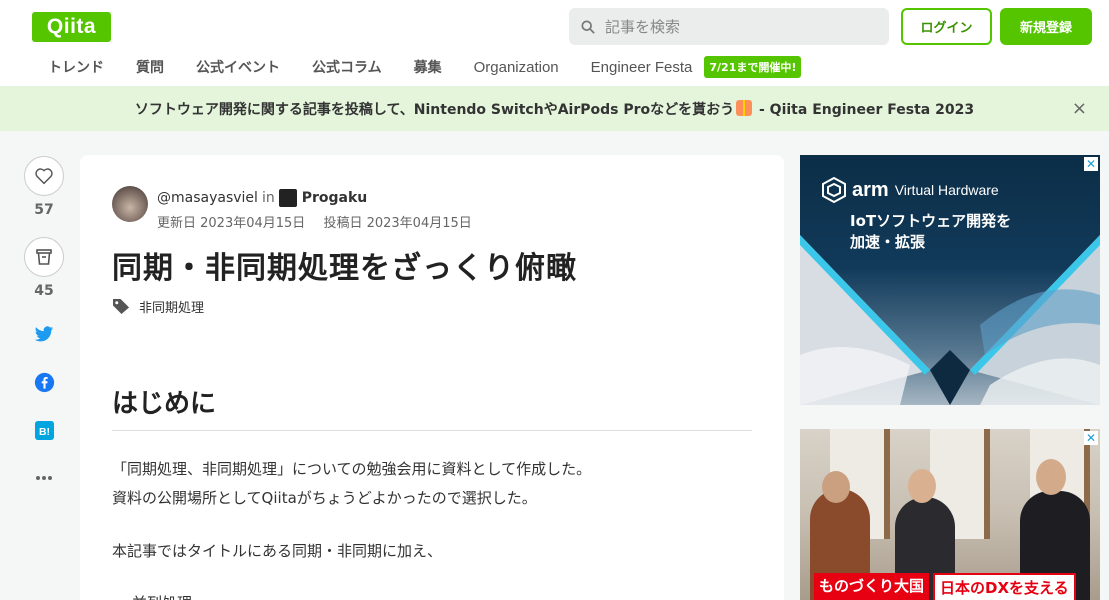 This screenshot has width=1109, height=600. What do you see at coordinates (344, 268) in the screenshot?
I see `article-title: 同期・非同期処理をざっくり俯瞰` at bounding box center [344, 268].